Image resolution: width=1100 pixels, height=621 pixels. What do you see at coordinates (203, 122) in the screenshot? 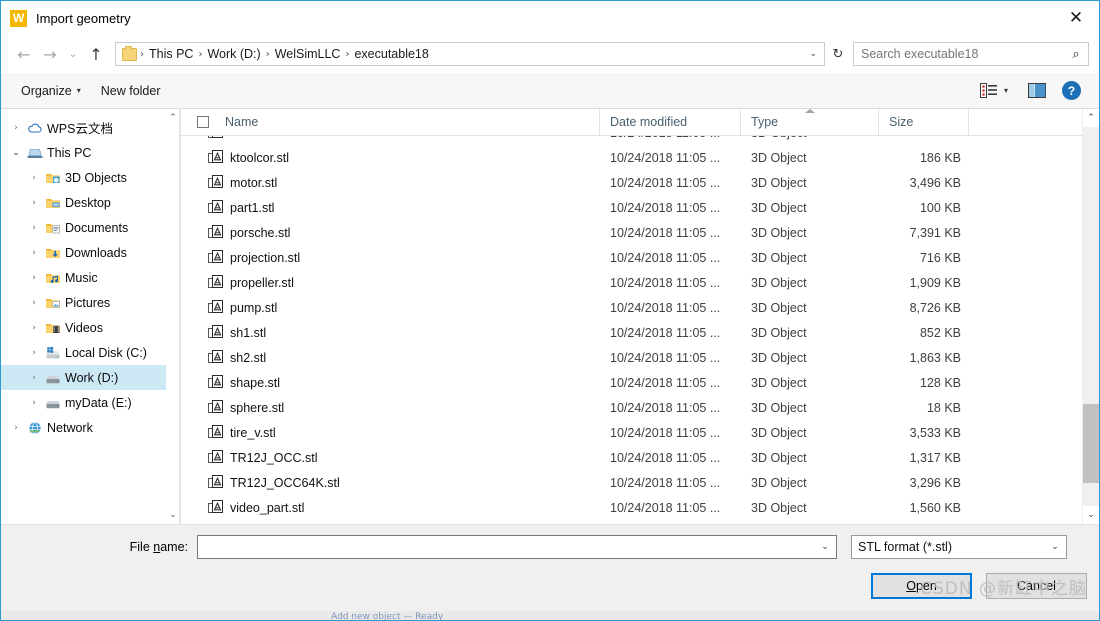
I see `select-all-checkbox` at bounding box center [203, 122].